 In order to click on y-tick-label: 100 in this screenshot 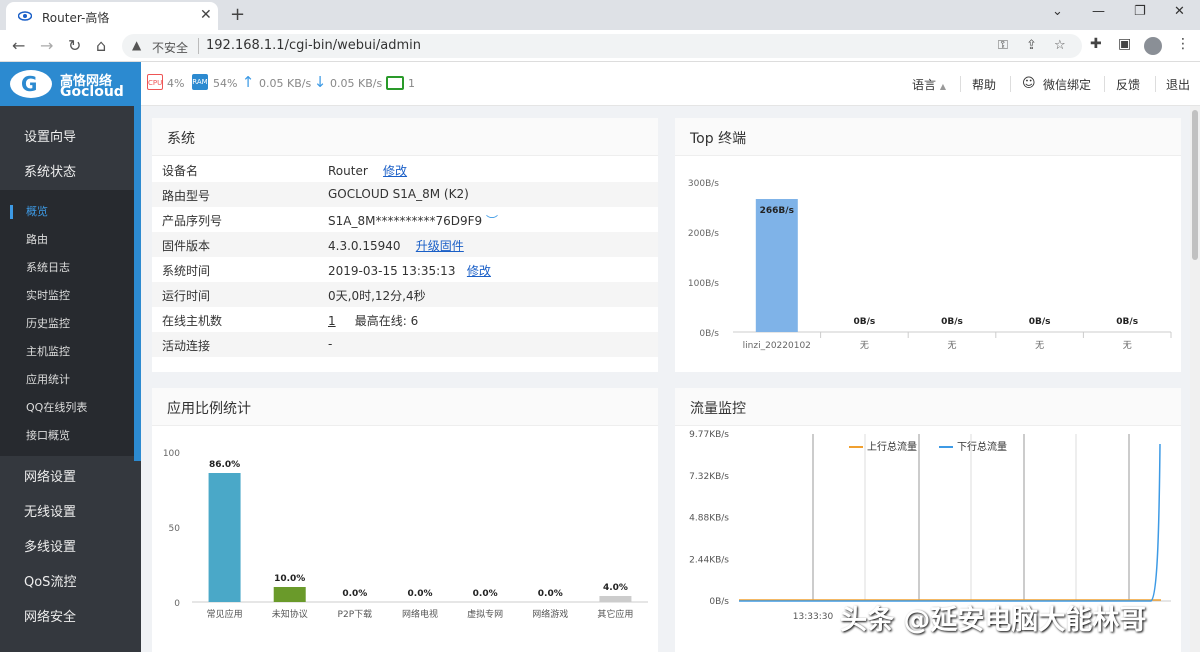, I will do `click(171, 454)`.